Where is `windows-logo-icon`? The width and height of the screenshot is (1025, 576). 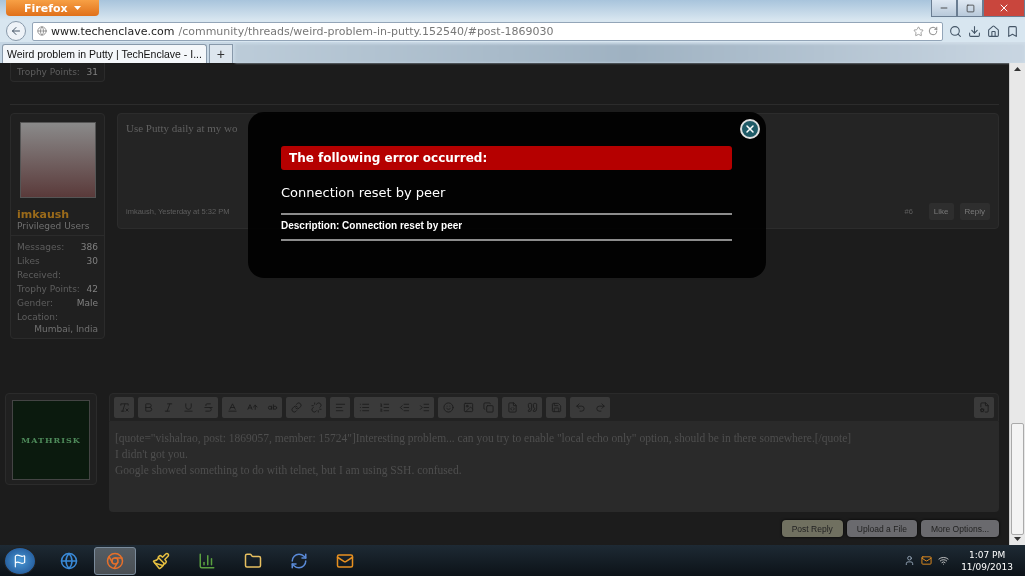 windows-logo-icon is located at coordinates (20, 560).